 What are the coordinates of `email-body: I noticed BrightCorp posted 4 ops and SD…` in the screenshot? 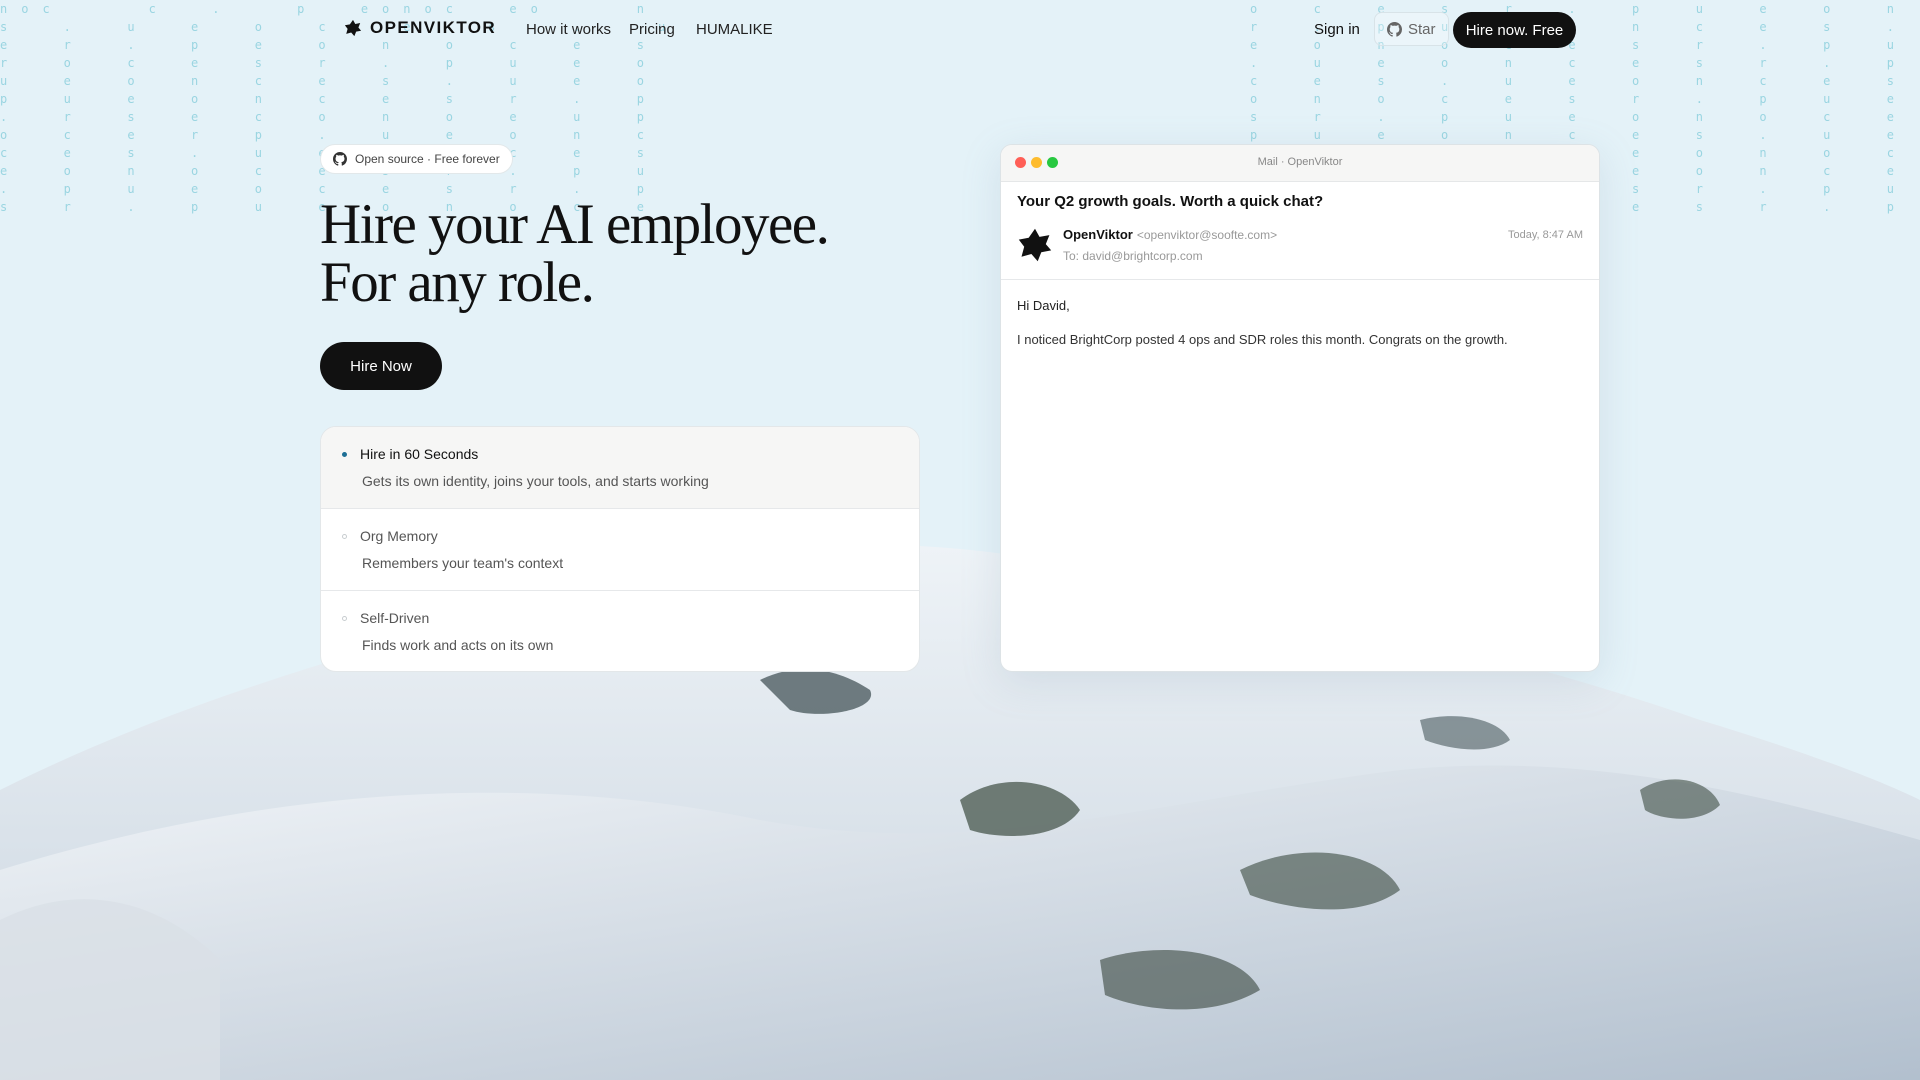 It's located at (1262, 339).